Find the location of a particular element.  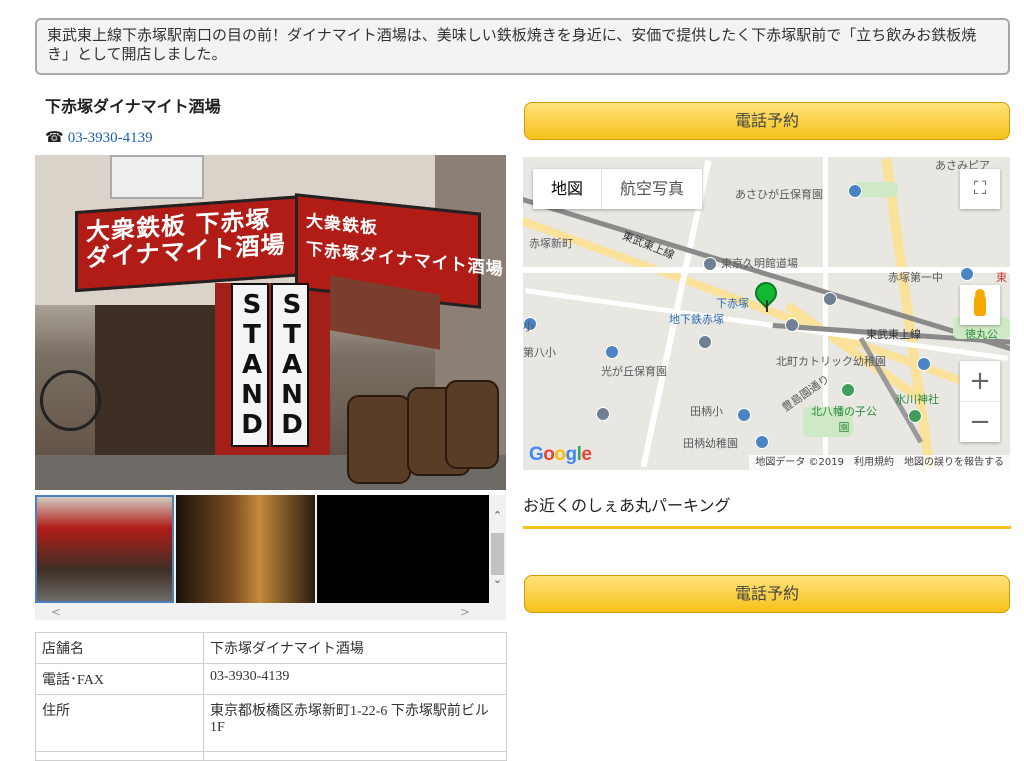

fullscreen-icon: ⛶ is located at coordinates (980, 189).